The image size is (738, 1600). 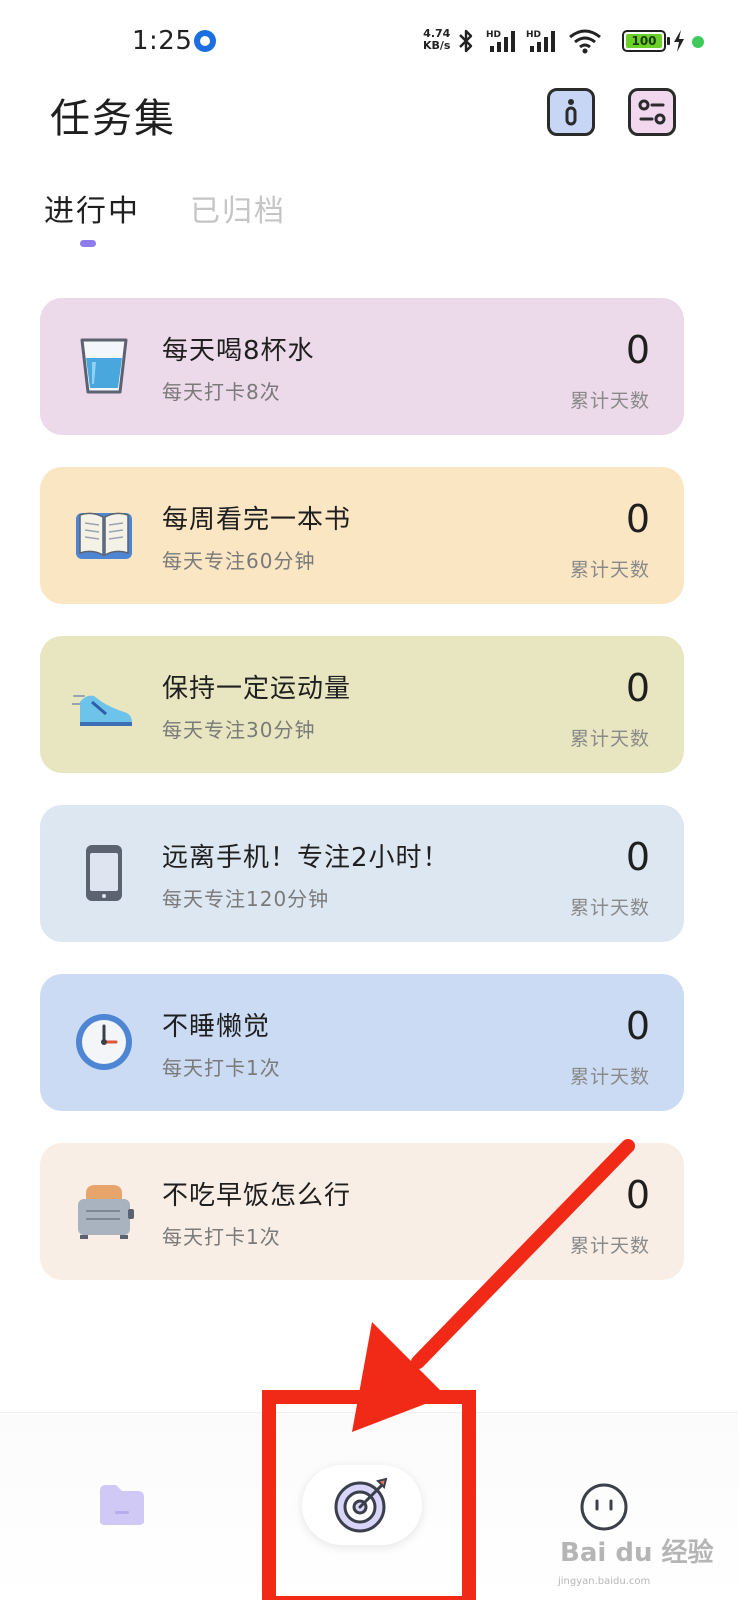 I want to click on task-subtitle: 每天专注120分钟, so click(x=246, y=899).